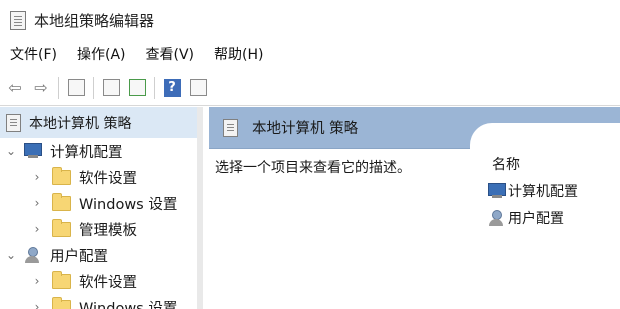 The height and width of the screenshot is (309, 620). I want to click on tree-label: 管理模板, so click(108, 230).